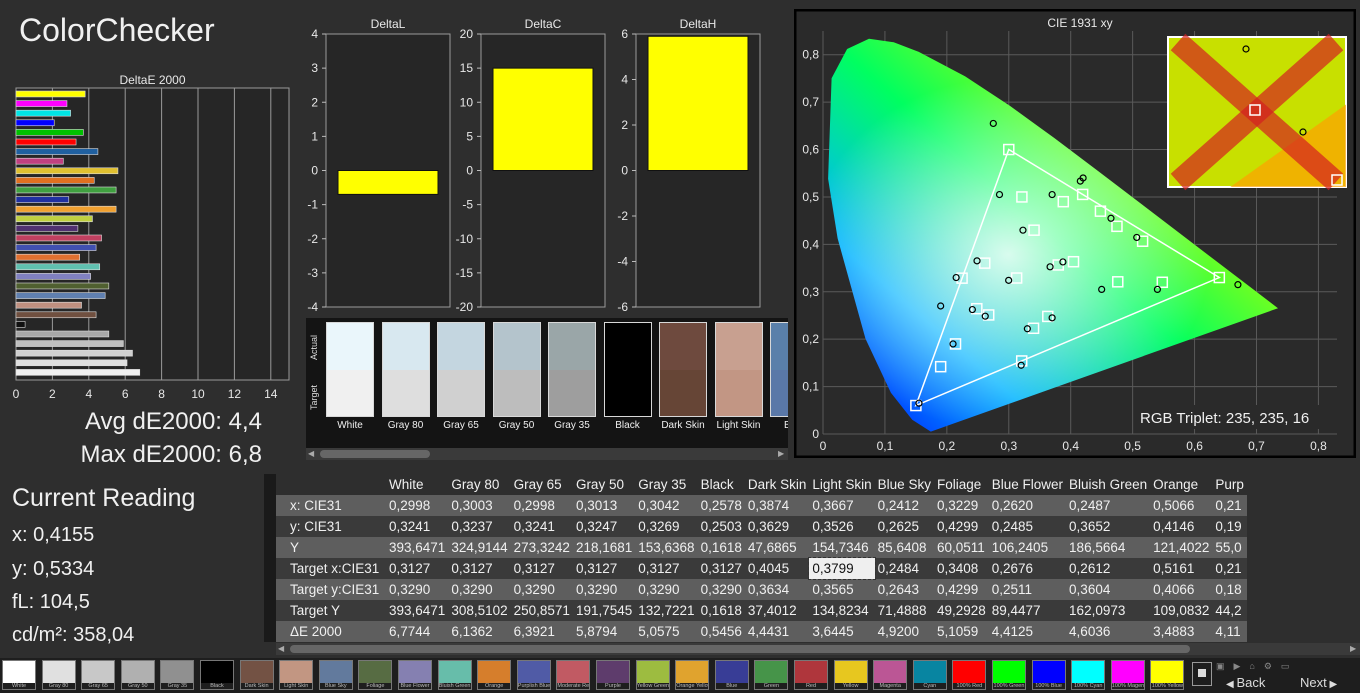 This screenshot has width=1360, height=693. Describe the element at coordinates (541, 505) in the screenshot. I see `table-cell: 0,2998` at that location.